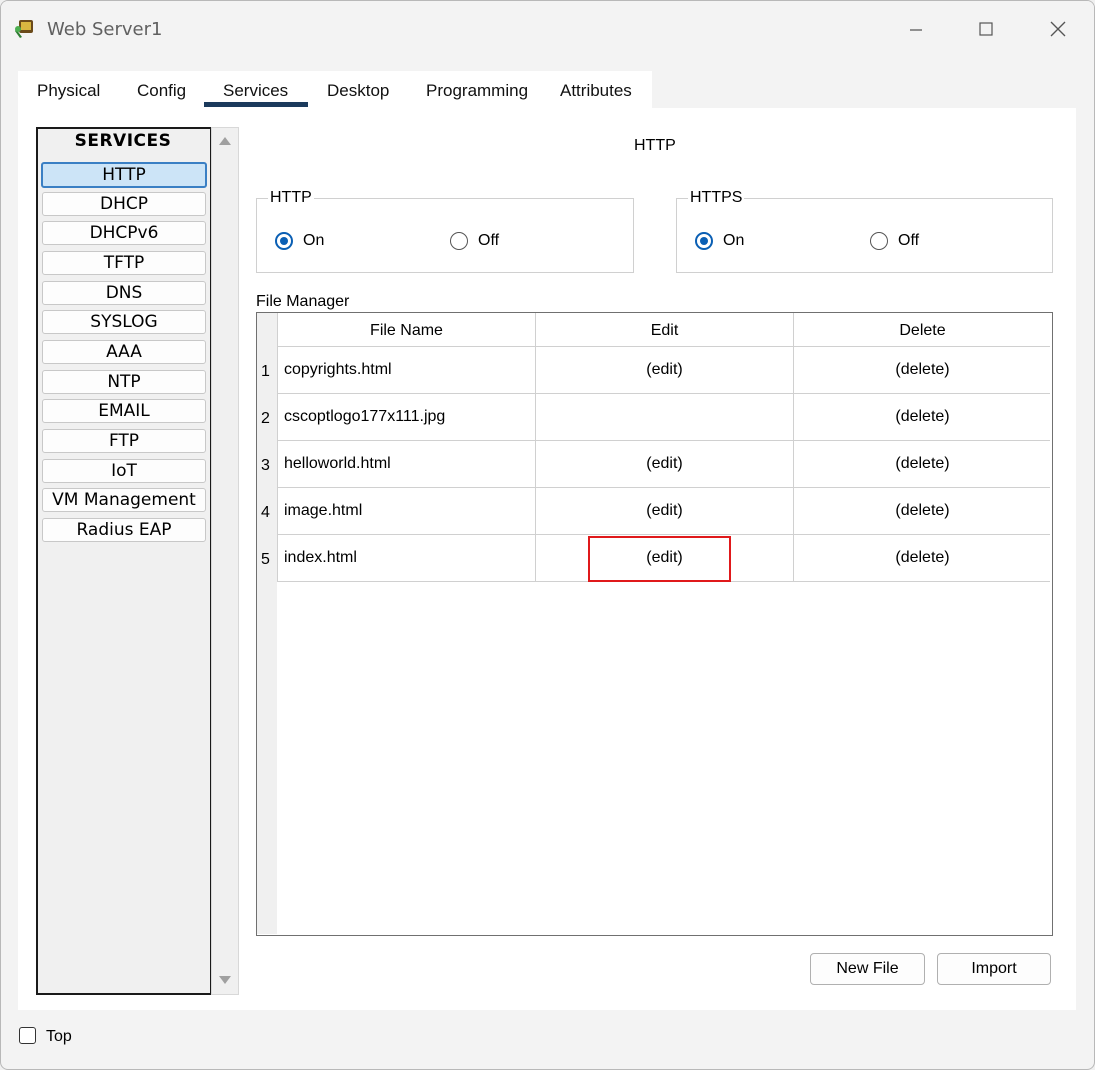  Describe the element at coordinates (124, 411) in the screenshot. I see `service-email: EMAIL` at that location.